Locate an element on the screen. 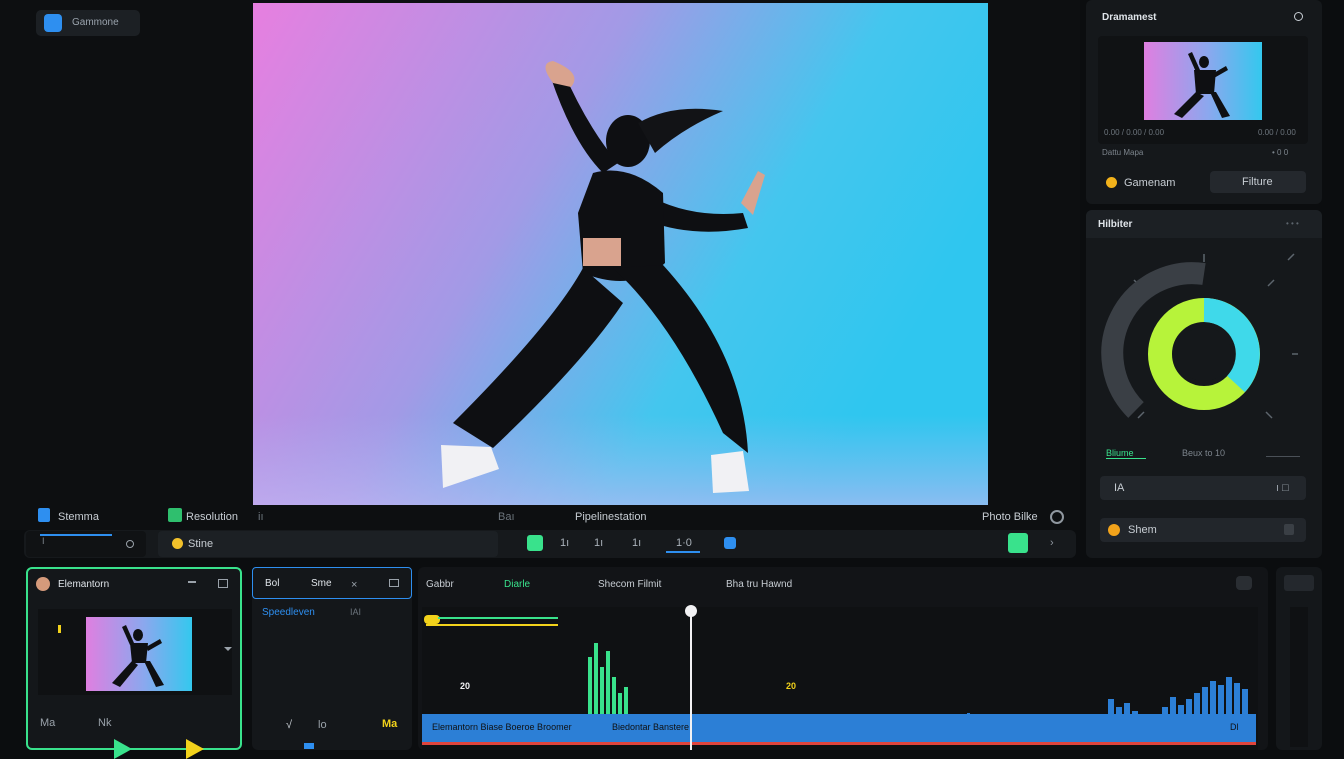 The image size is (1344, 759). wheel-row-1: IA ı □ is located at coordinates (1203, 488).